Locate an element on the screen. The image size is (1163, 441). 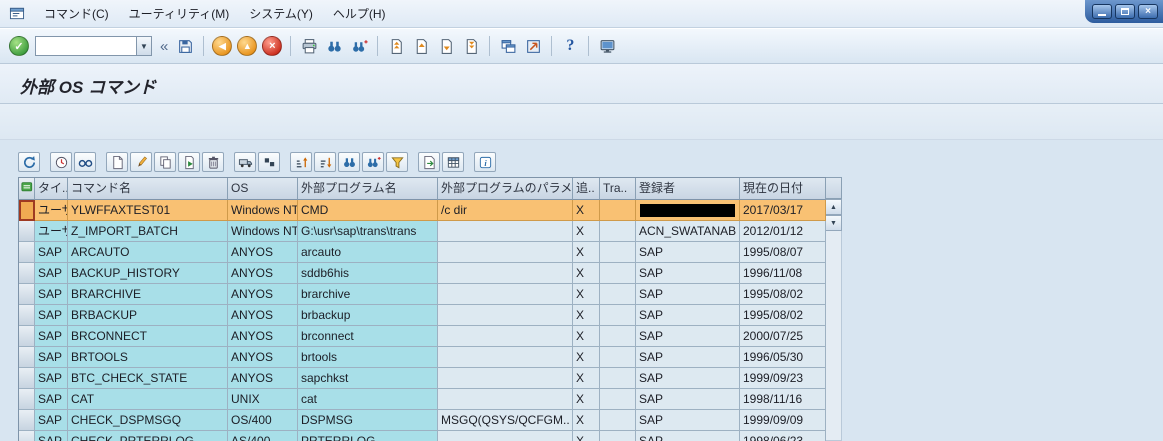
cell-program: DSPMSG is located at coordinates (368, 420).